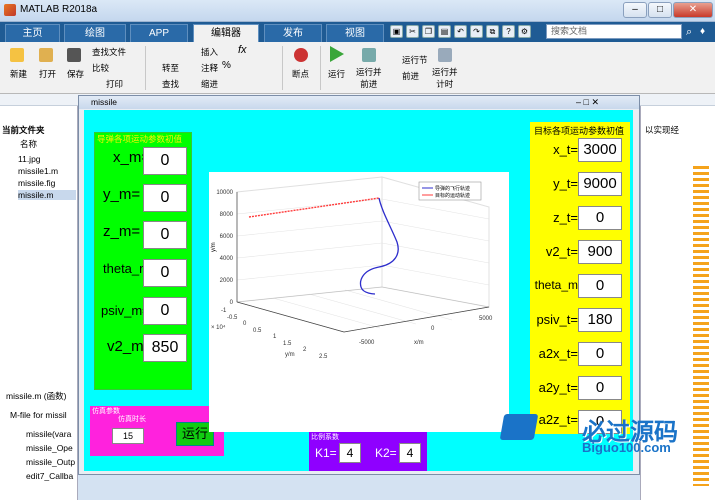 This screenshot has height=500, width=715. Describe the element at coordinates (476, 31) in the screenshot. I see `redo-icon: ↷` at that location.